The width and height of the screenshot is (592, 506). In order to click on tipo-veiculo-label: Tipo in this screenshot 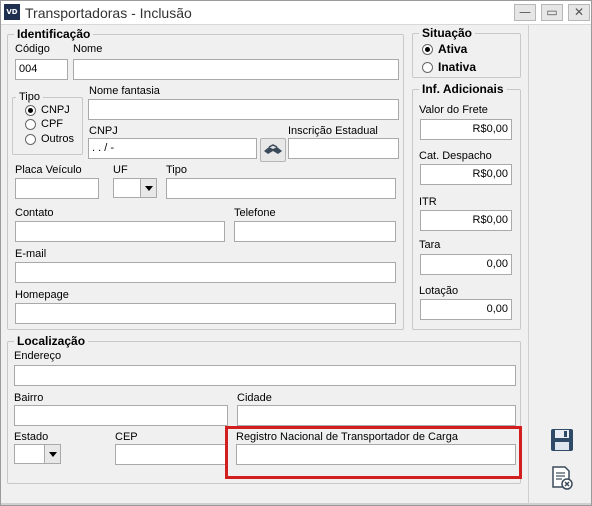, I will do `click(176, 170)`.